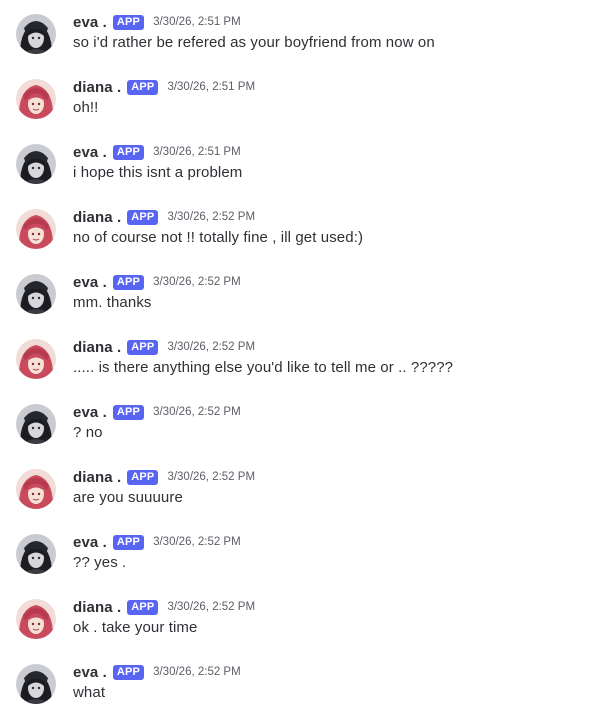  Describe the element at coordinates (112, 302) in the screenshot. I see `message-text: mm. thanks` at that location.